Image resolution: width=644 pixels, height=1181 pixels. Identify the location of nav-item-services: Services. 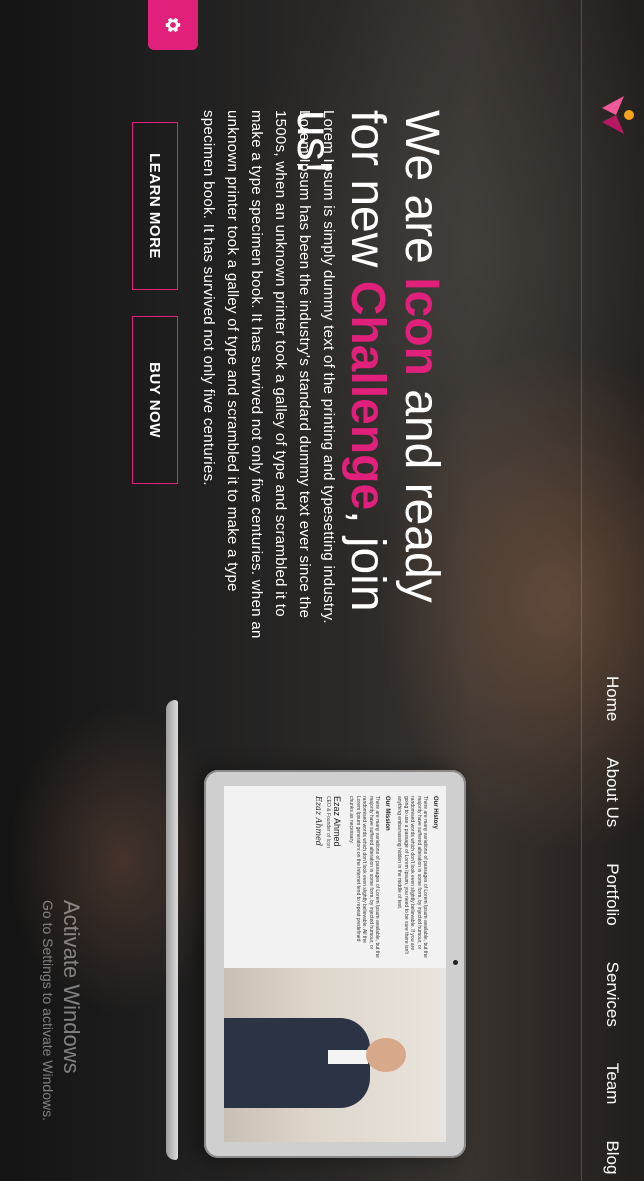
(612, 994).